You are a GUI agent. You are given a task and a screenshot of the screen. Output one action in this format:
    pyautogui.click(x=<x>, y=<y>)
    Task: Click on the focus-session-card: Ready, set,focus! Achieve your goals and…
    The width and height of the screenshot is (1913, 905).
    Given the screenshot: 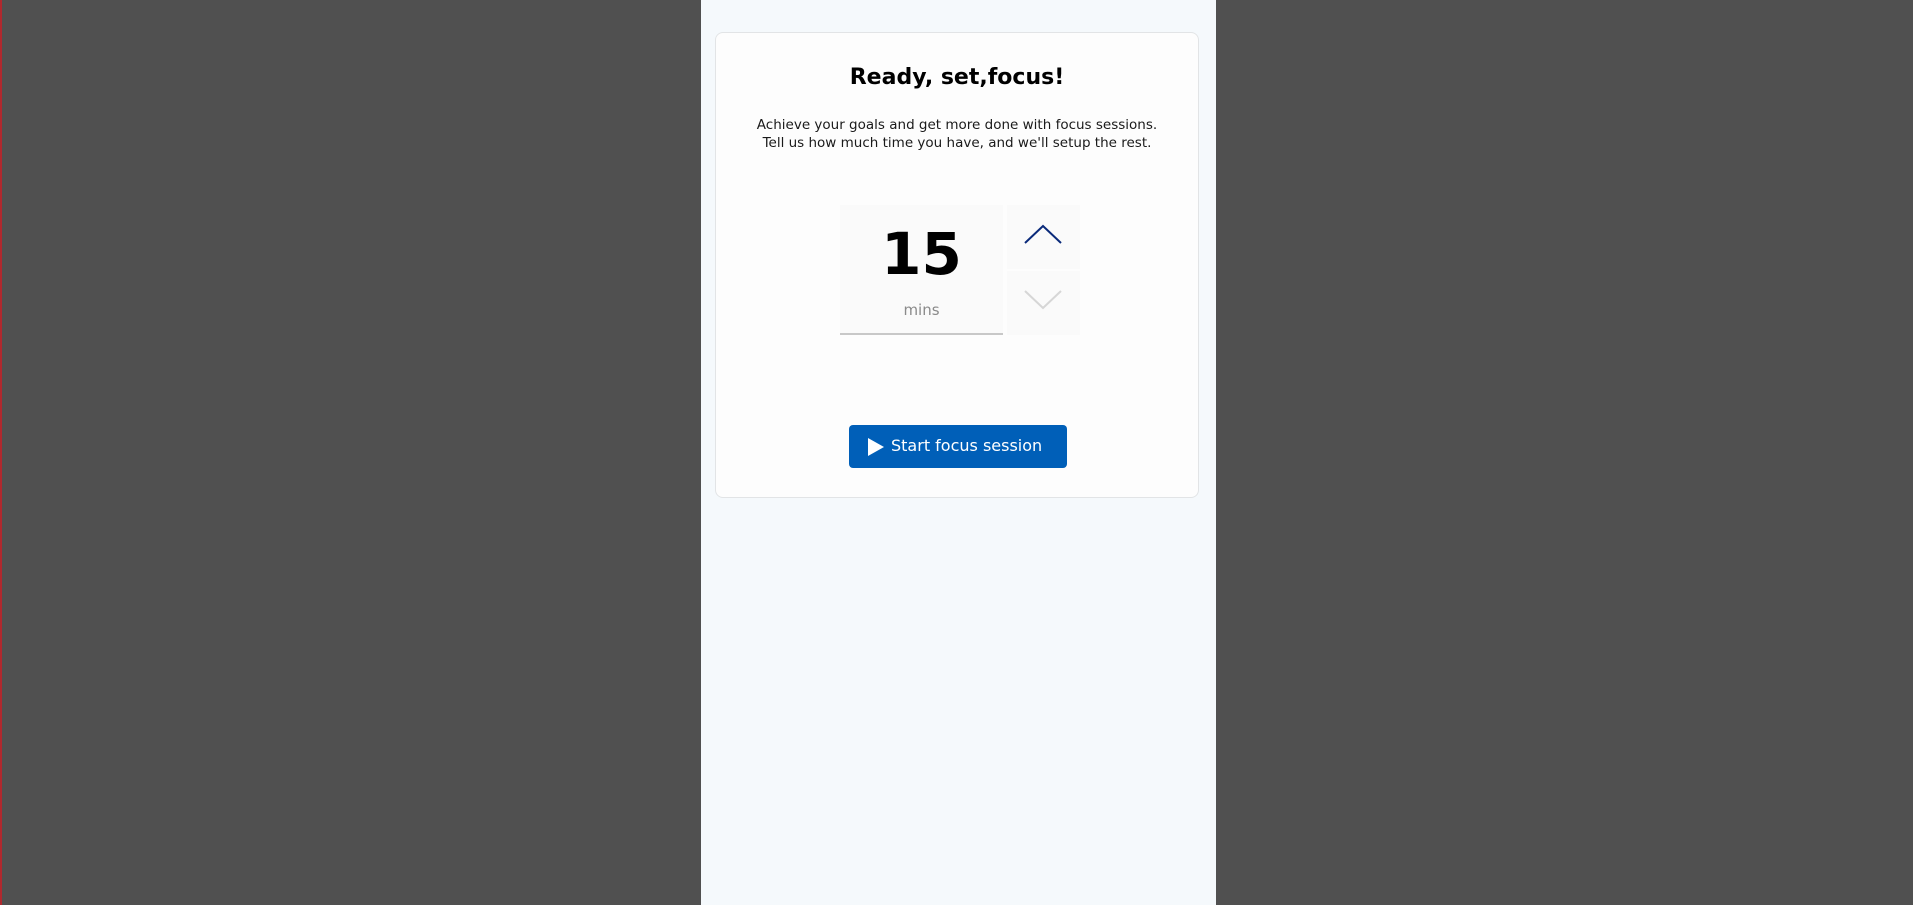 What is the action you would take?
    pyautogui.click(x=957, y=265)
    